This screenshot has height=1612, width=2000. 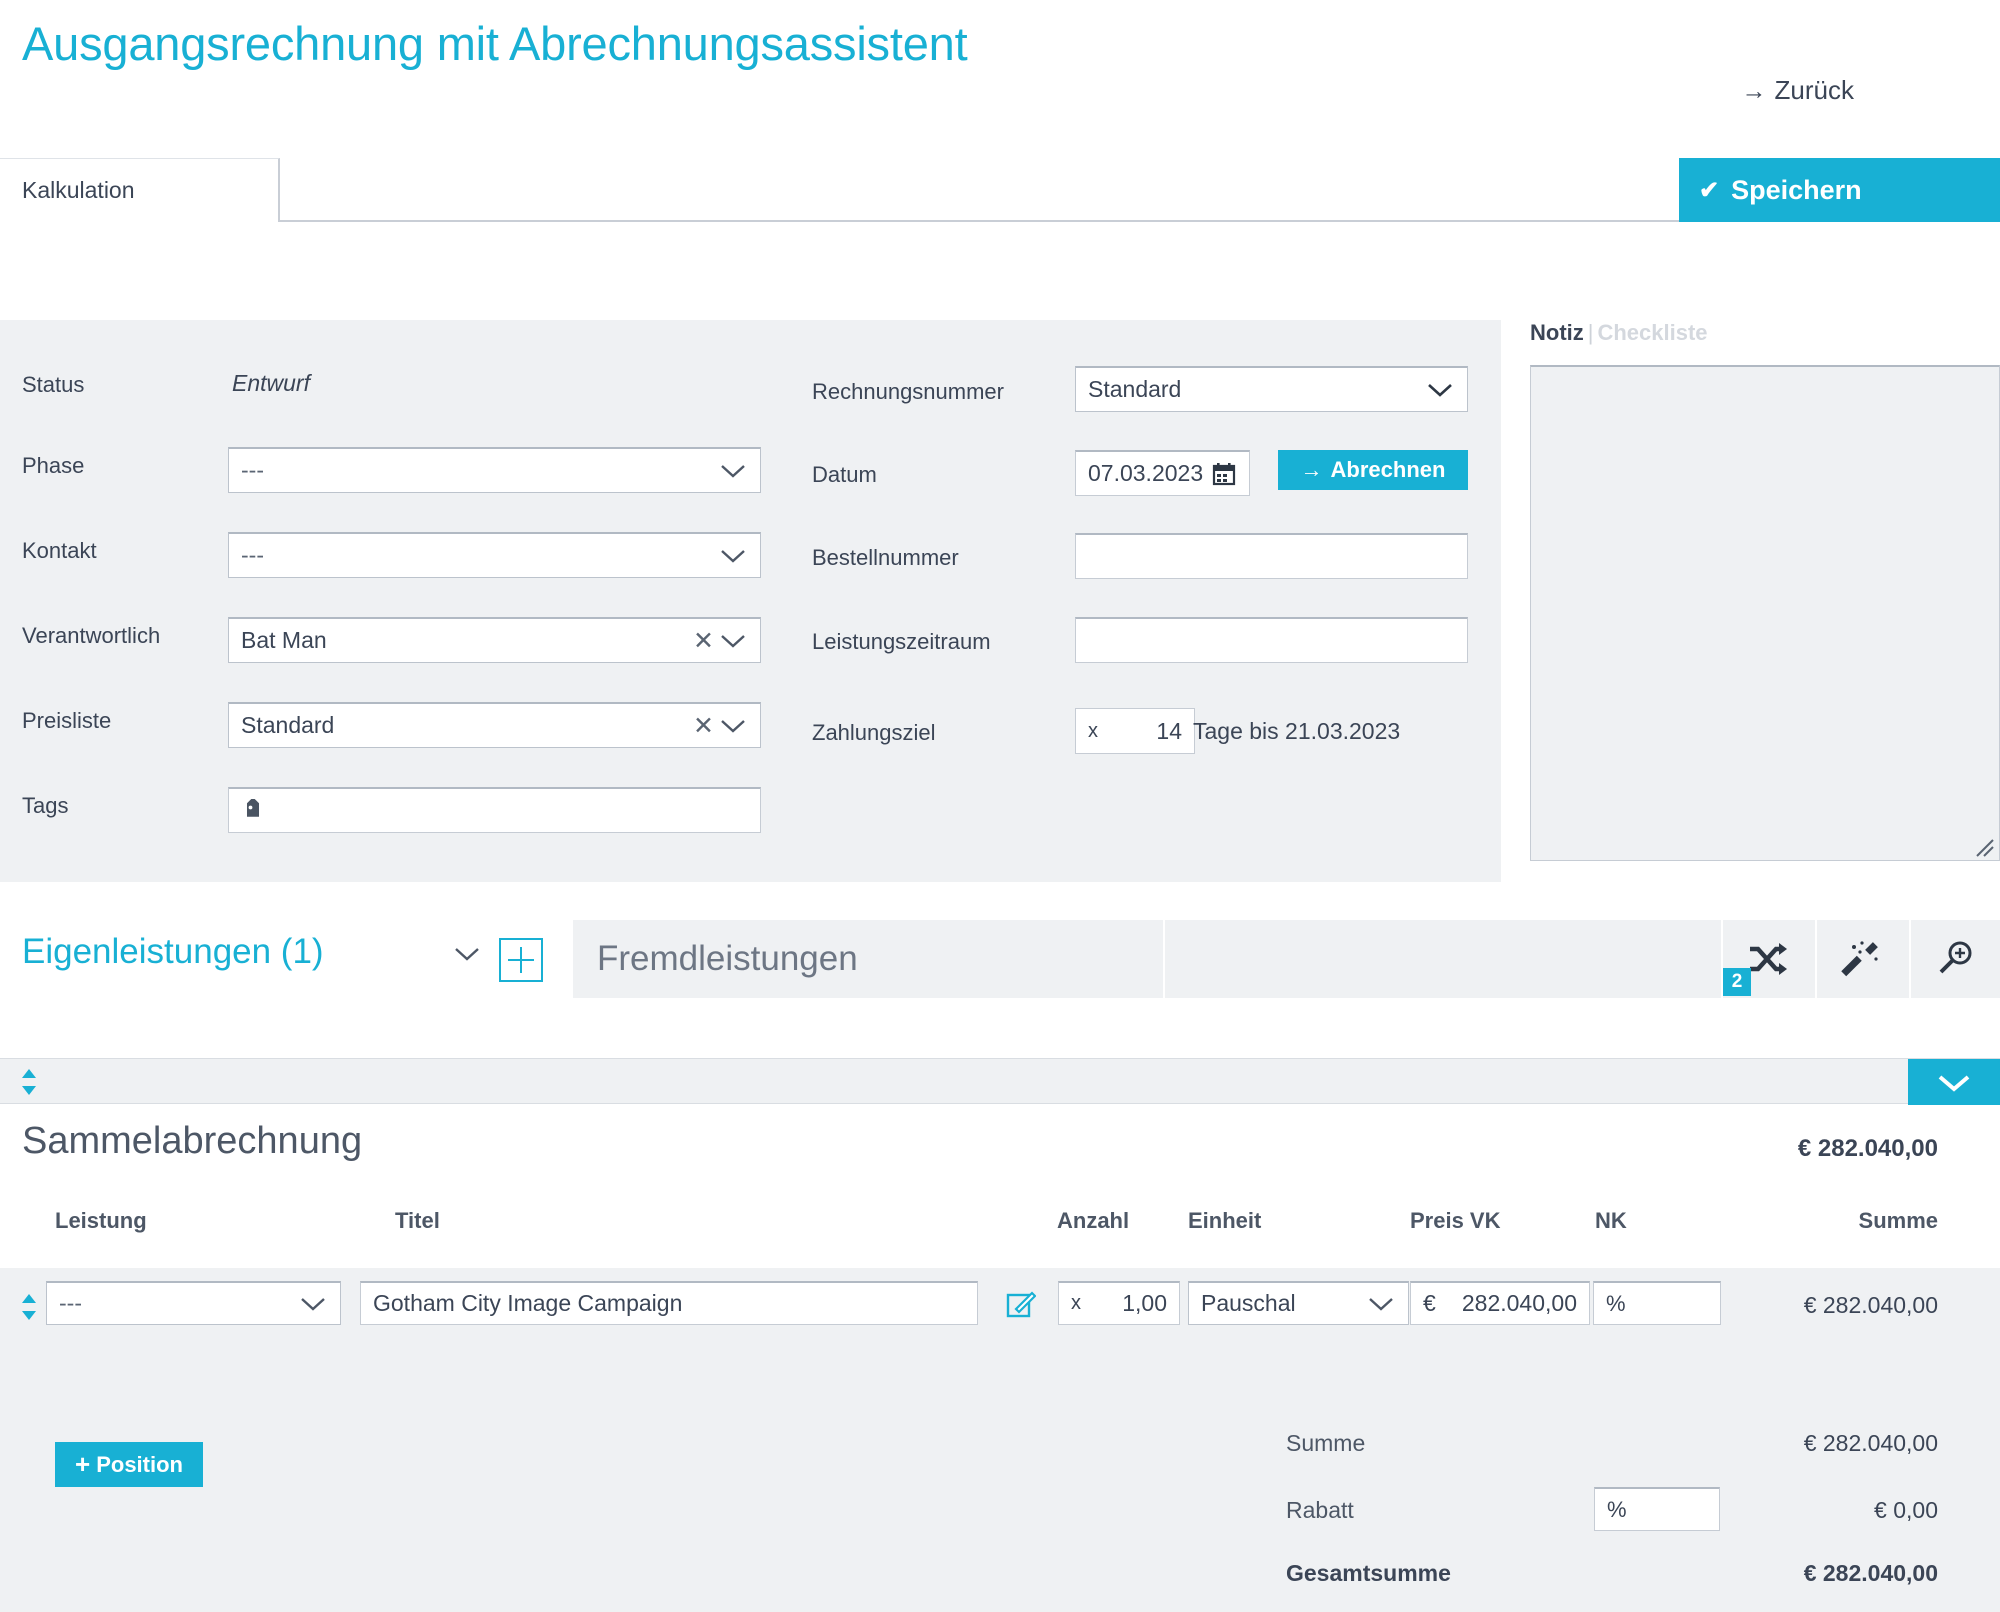 I want to click on column-header-einheit: Einheit, so click(x=1225, y=1220).